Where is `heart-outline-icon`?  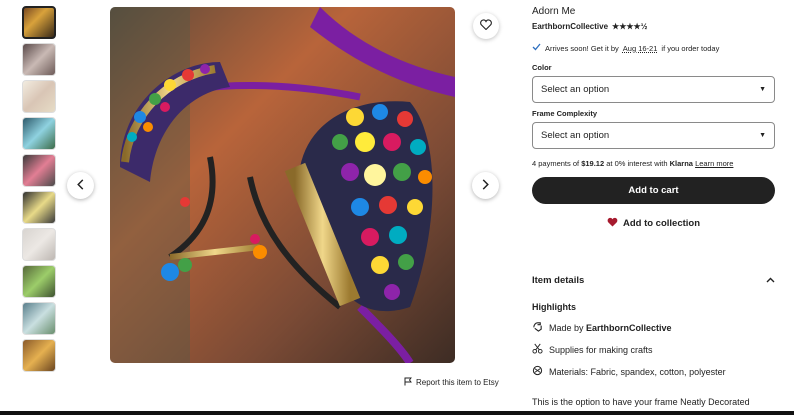 heart-outline-icon is located at coordinates (486, 26).